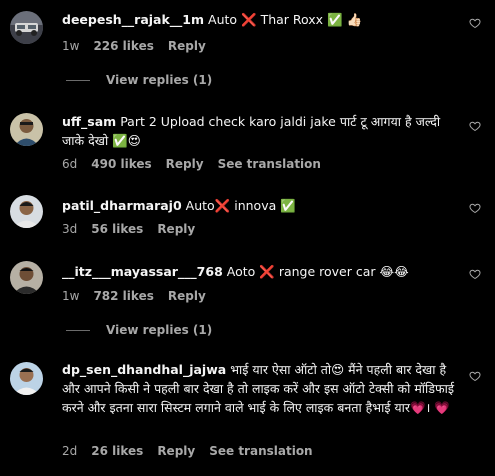 This screenshot has height=476, width=495. I want to click on comment-meta: 2d 26 likes Reply See translation, so click(194, 451).